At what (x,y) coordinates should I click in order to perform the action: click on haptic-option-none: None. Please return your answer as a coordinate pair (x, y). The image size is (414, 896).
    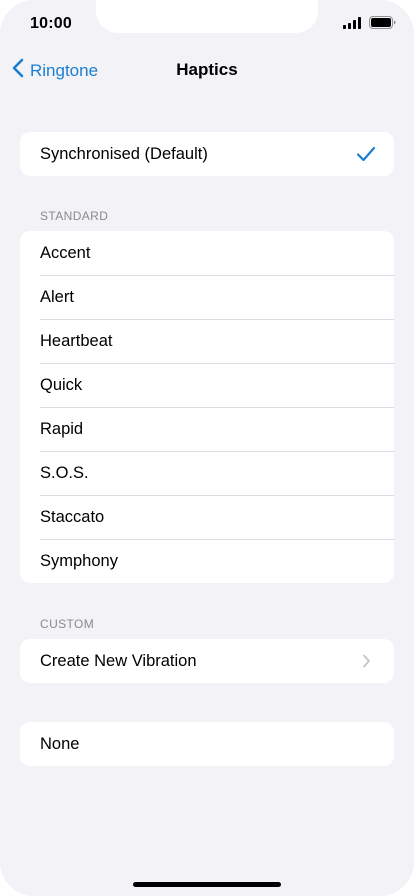
    Looking at the image, I should click on (207, 744).